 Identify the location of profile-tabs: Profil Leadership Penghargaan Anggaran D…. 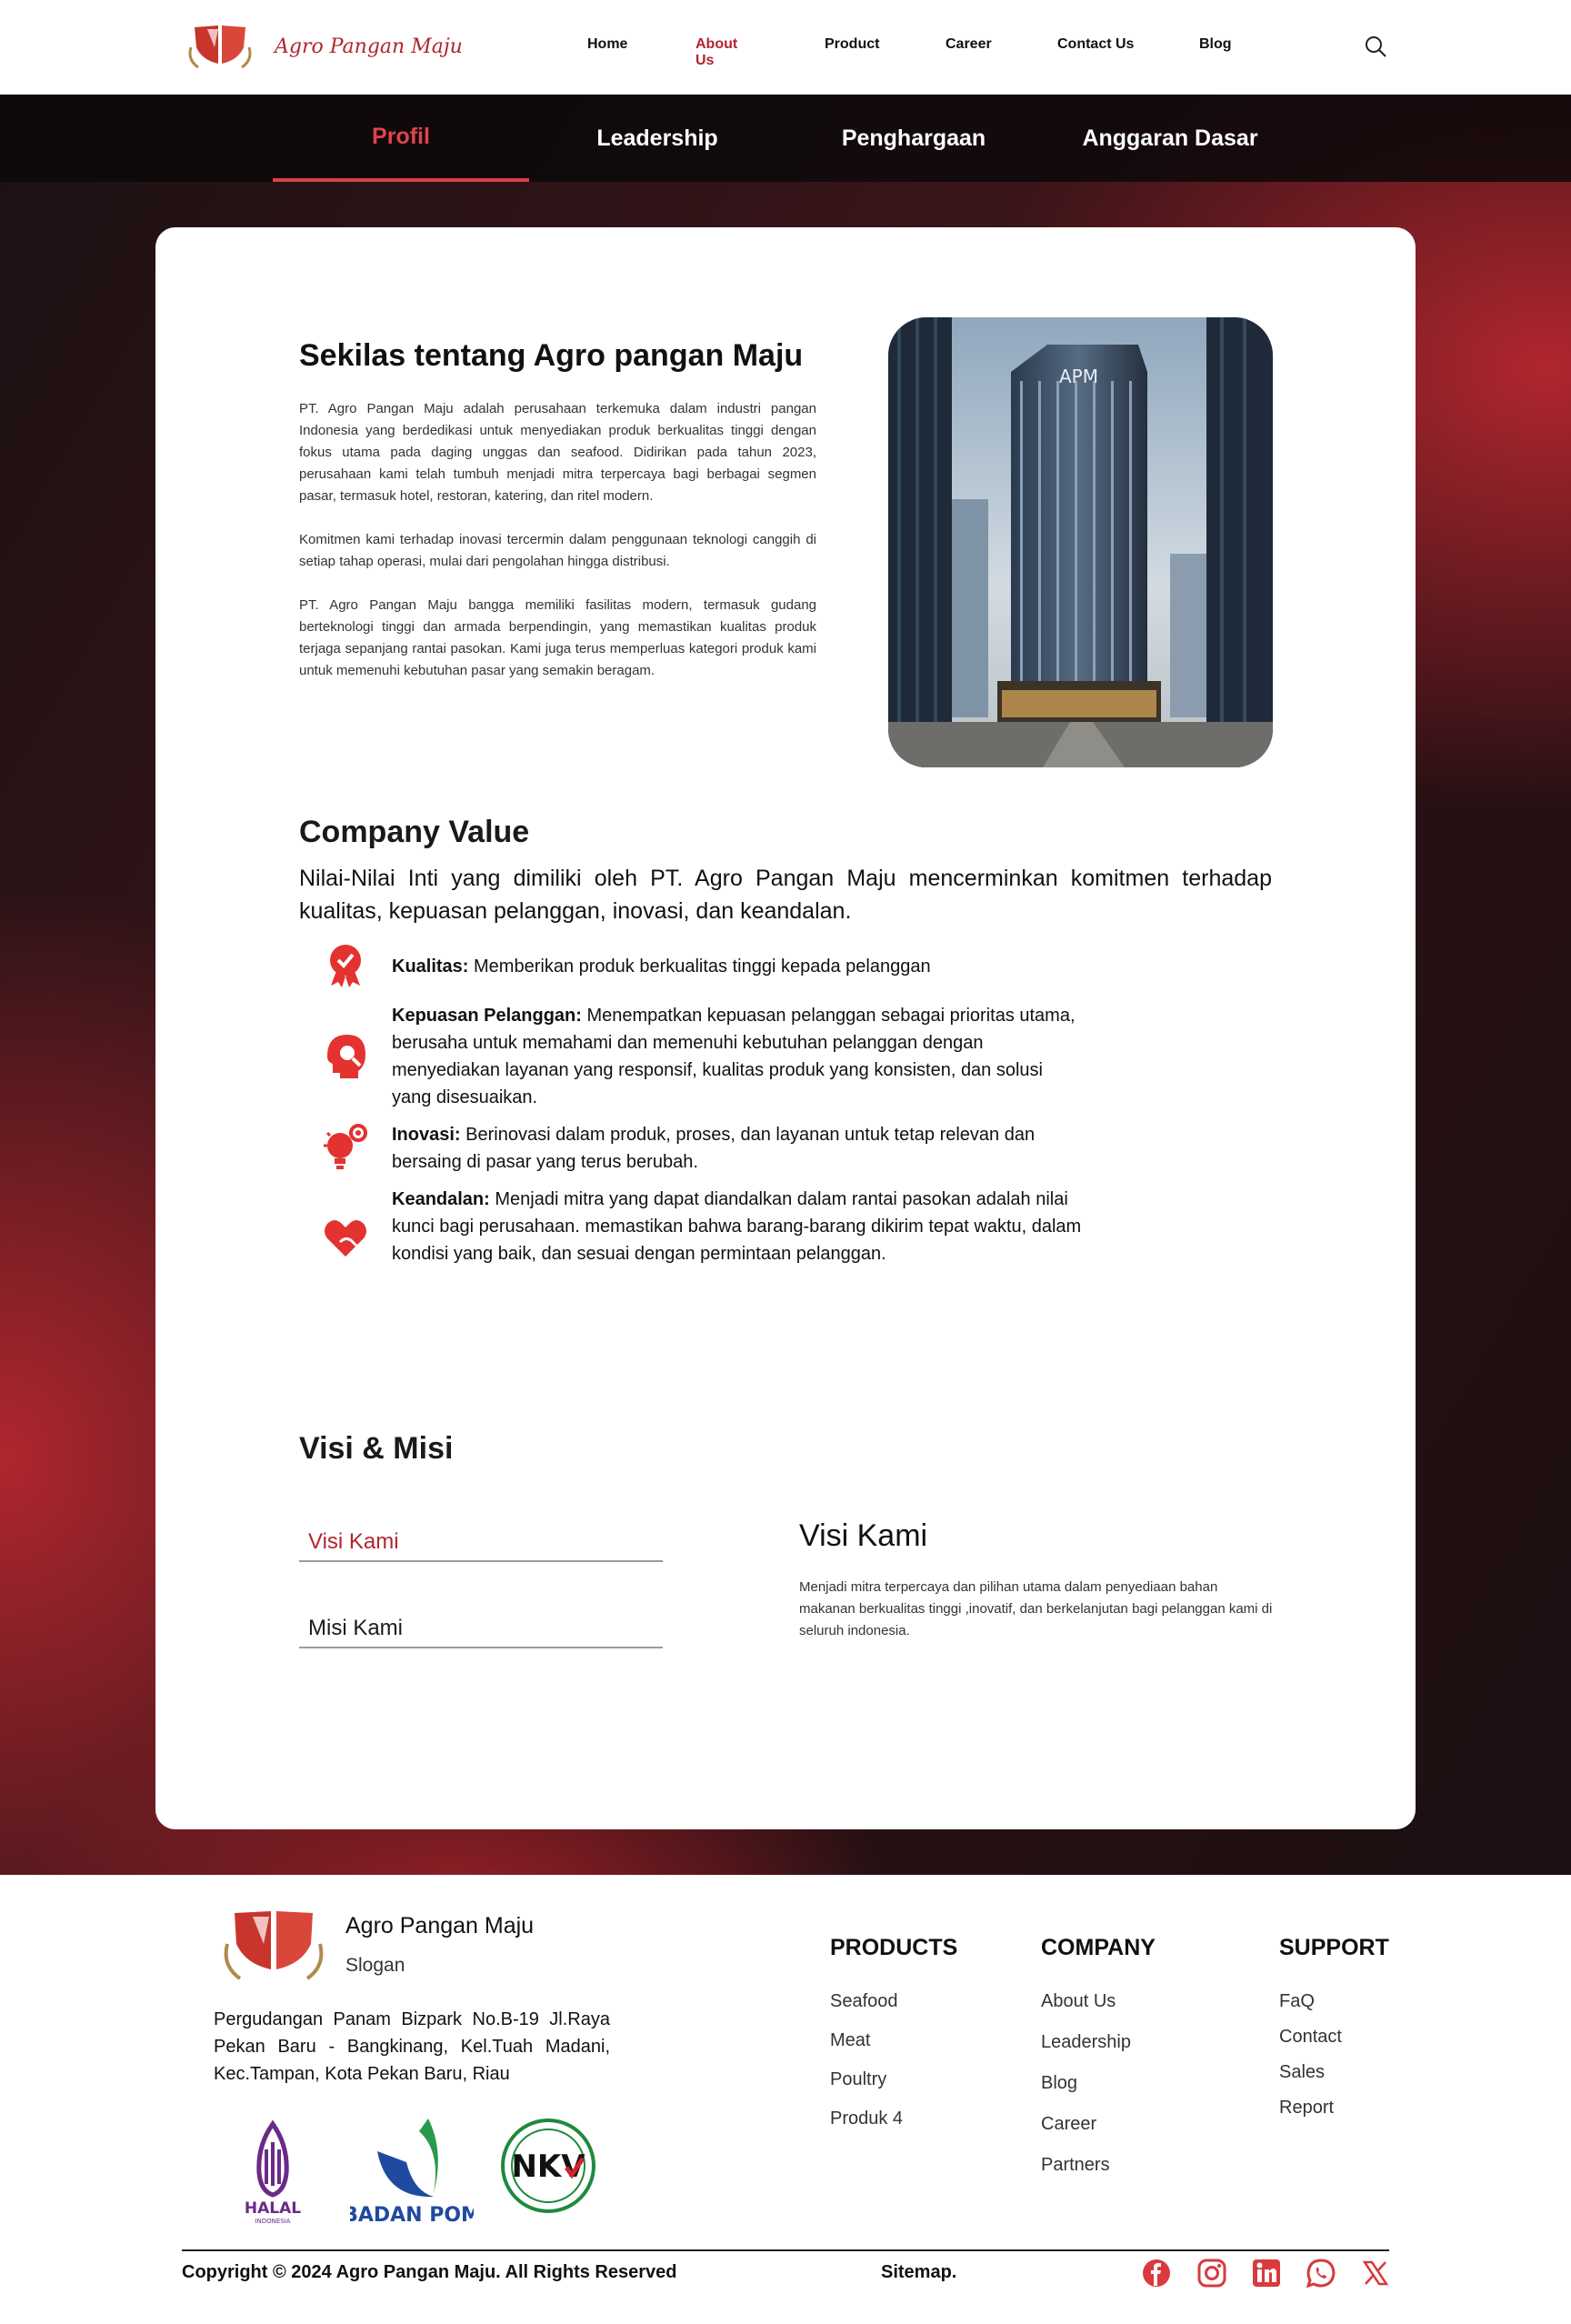
(786, 138).